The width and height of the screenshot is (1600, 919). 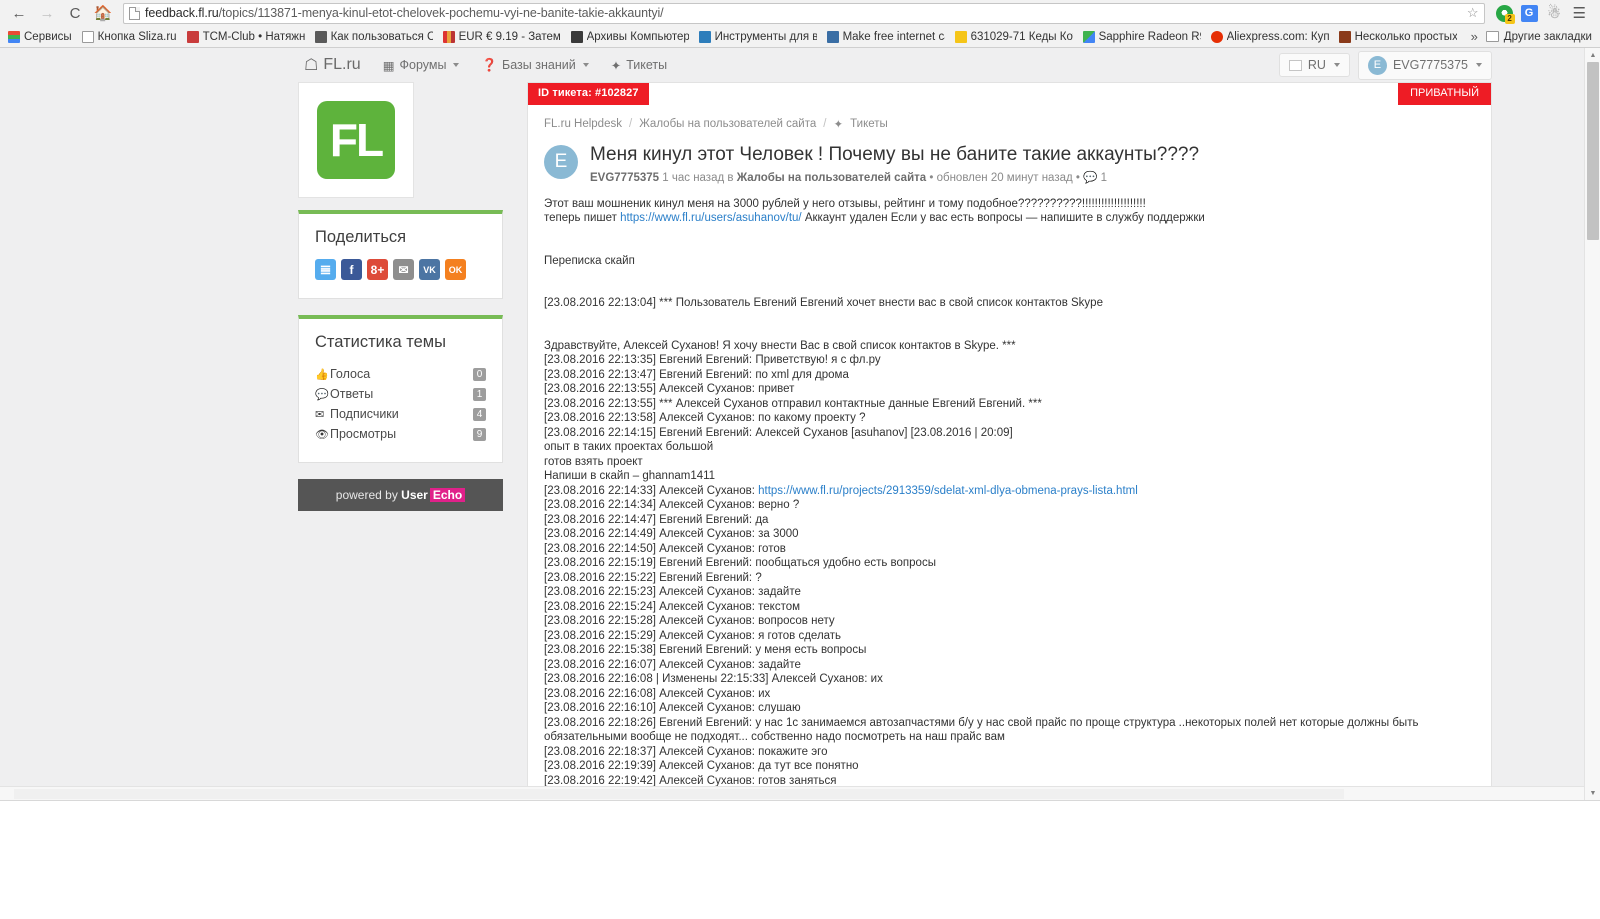 I want to click on ticket-icon: ✦, so click(x=616, y=65).